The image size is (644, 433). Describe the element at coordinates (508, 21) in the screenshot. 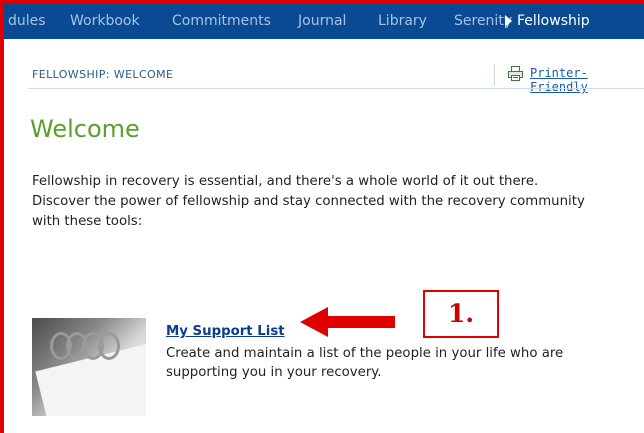

I see `active-caret-icon` at that location.